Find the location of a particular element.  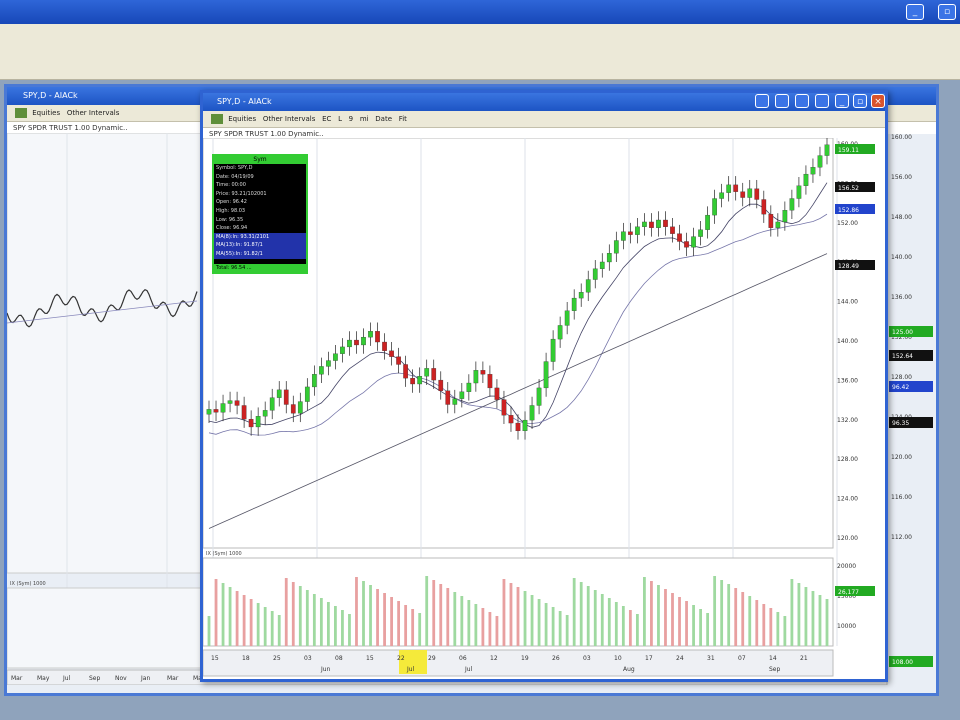

front-toolbar-item: Equities is located at coordinates (242, 119).